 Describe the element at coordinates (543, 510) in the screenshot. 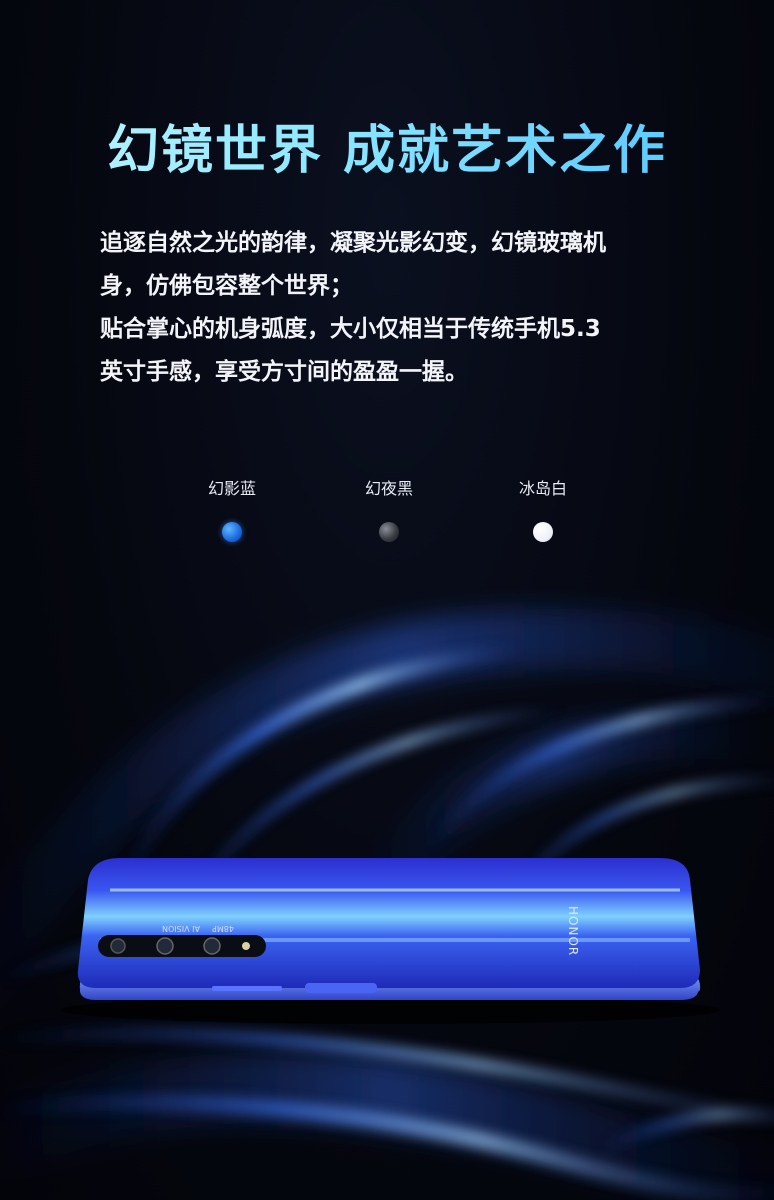

I see `color-option-white: 冰岛白` at that location.